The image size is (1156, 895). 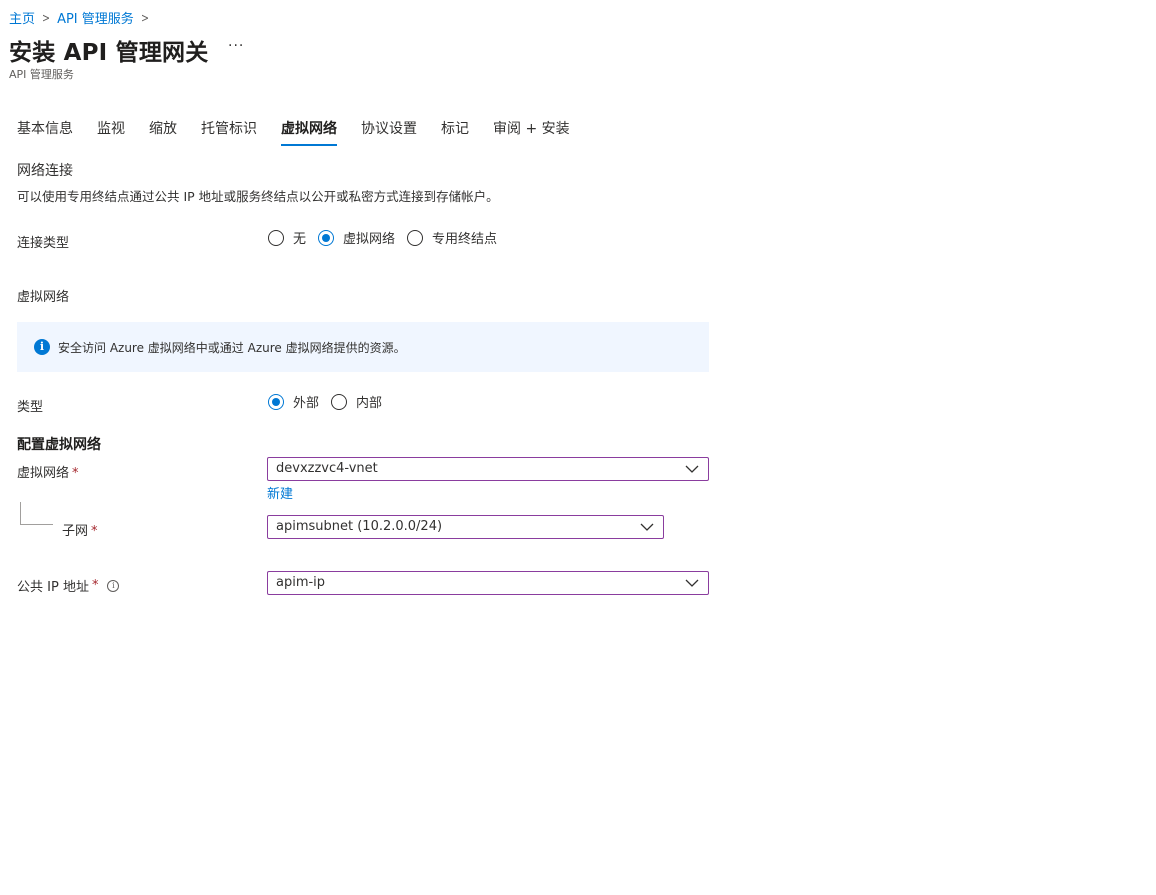 I want to click on subnet-dropdown: apimsubnet (10.2.0.0/24), so click(x=465, y=527).